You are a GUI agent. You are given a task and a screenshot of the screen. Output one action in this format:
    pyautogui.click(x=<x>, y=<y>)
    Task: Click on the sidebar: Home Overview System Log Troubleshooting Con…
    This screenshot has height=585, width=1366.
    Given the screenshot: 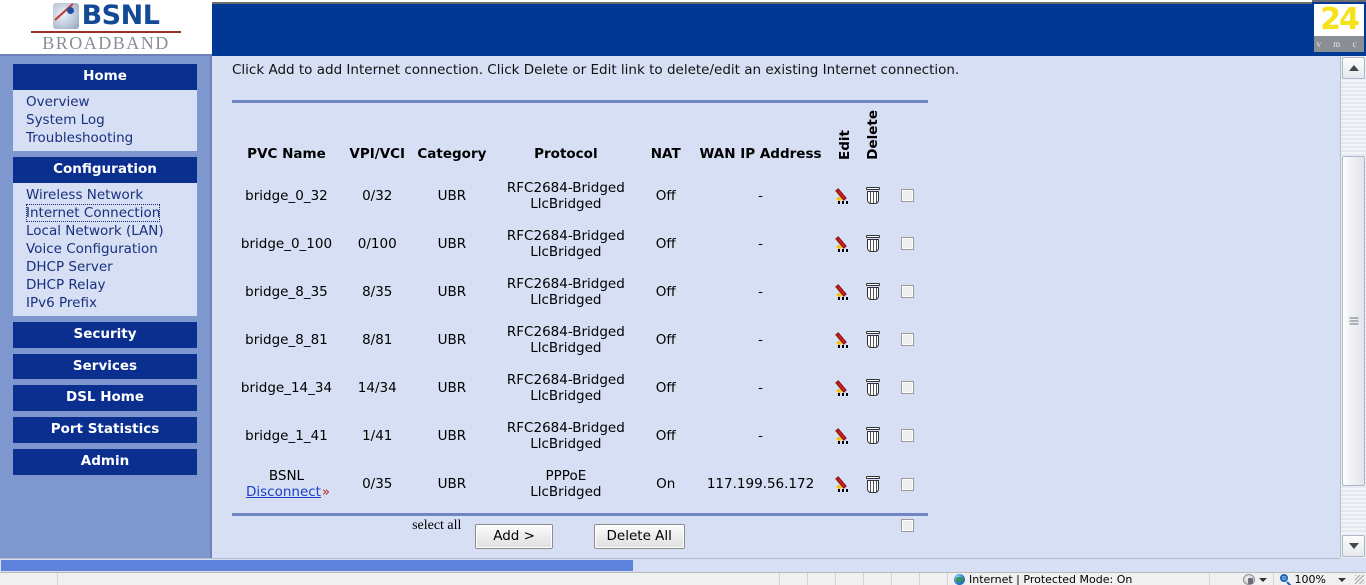 What is the action you would take?
    pyautogui.click(x=106, y=307)
    